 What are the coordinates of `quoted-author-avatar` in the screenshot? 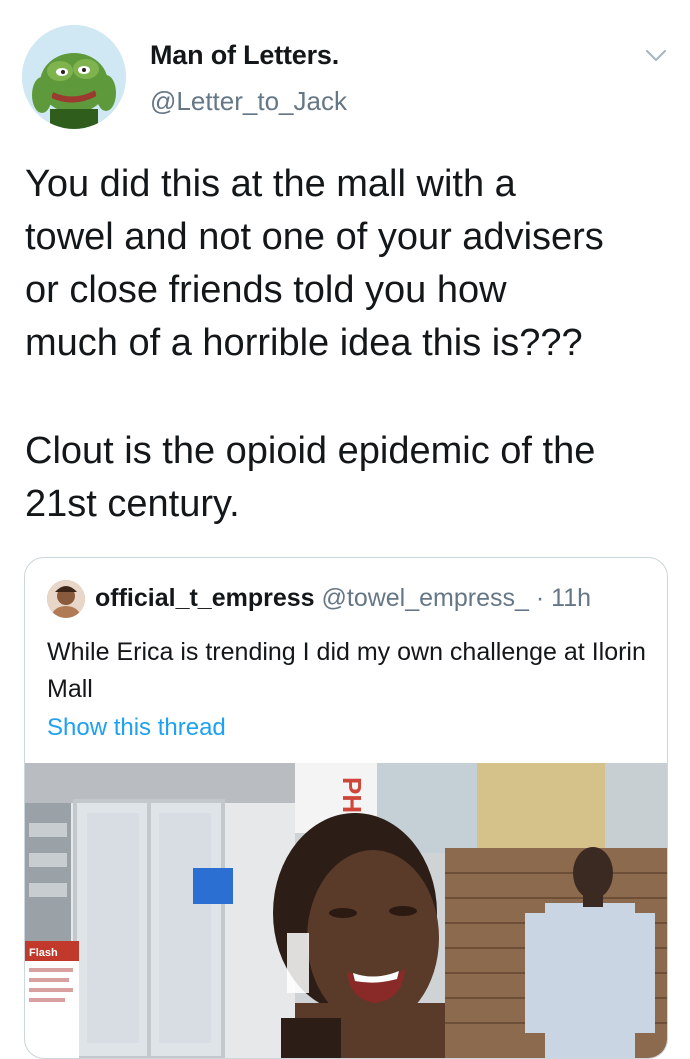 It's located at (66, 599).